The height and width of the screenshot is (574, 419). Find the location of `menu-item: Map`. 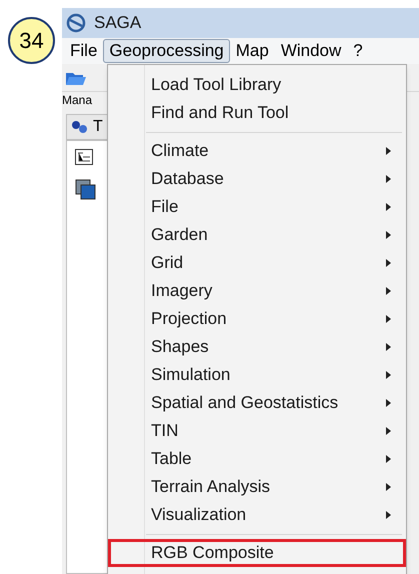

menu-item: Map is located at coordinates (252, 51).